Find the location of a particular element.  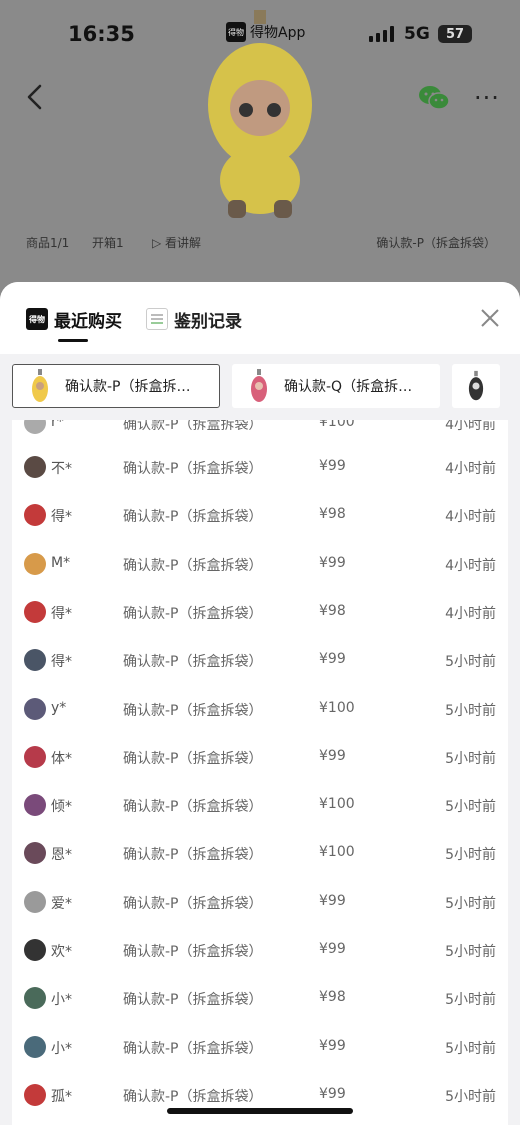

network-type: 5G is located at coordinates (417, 34).